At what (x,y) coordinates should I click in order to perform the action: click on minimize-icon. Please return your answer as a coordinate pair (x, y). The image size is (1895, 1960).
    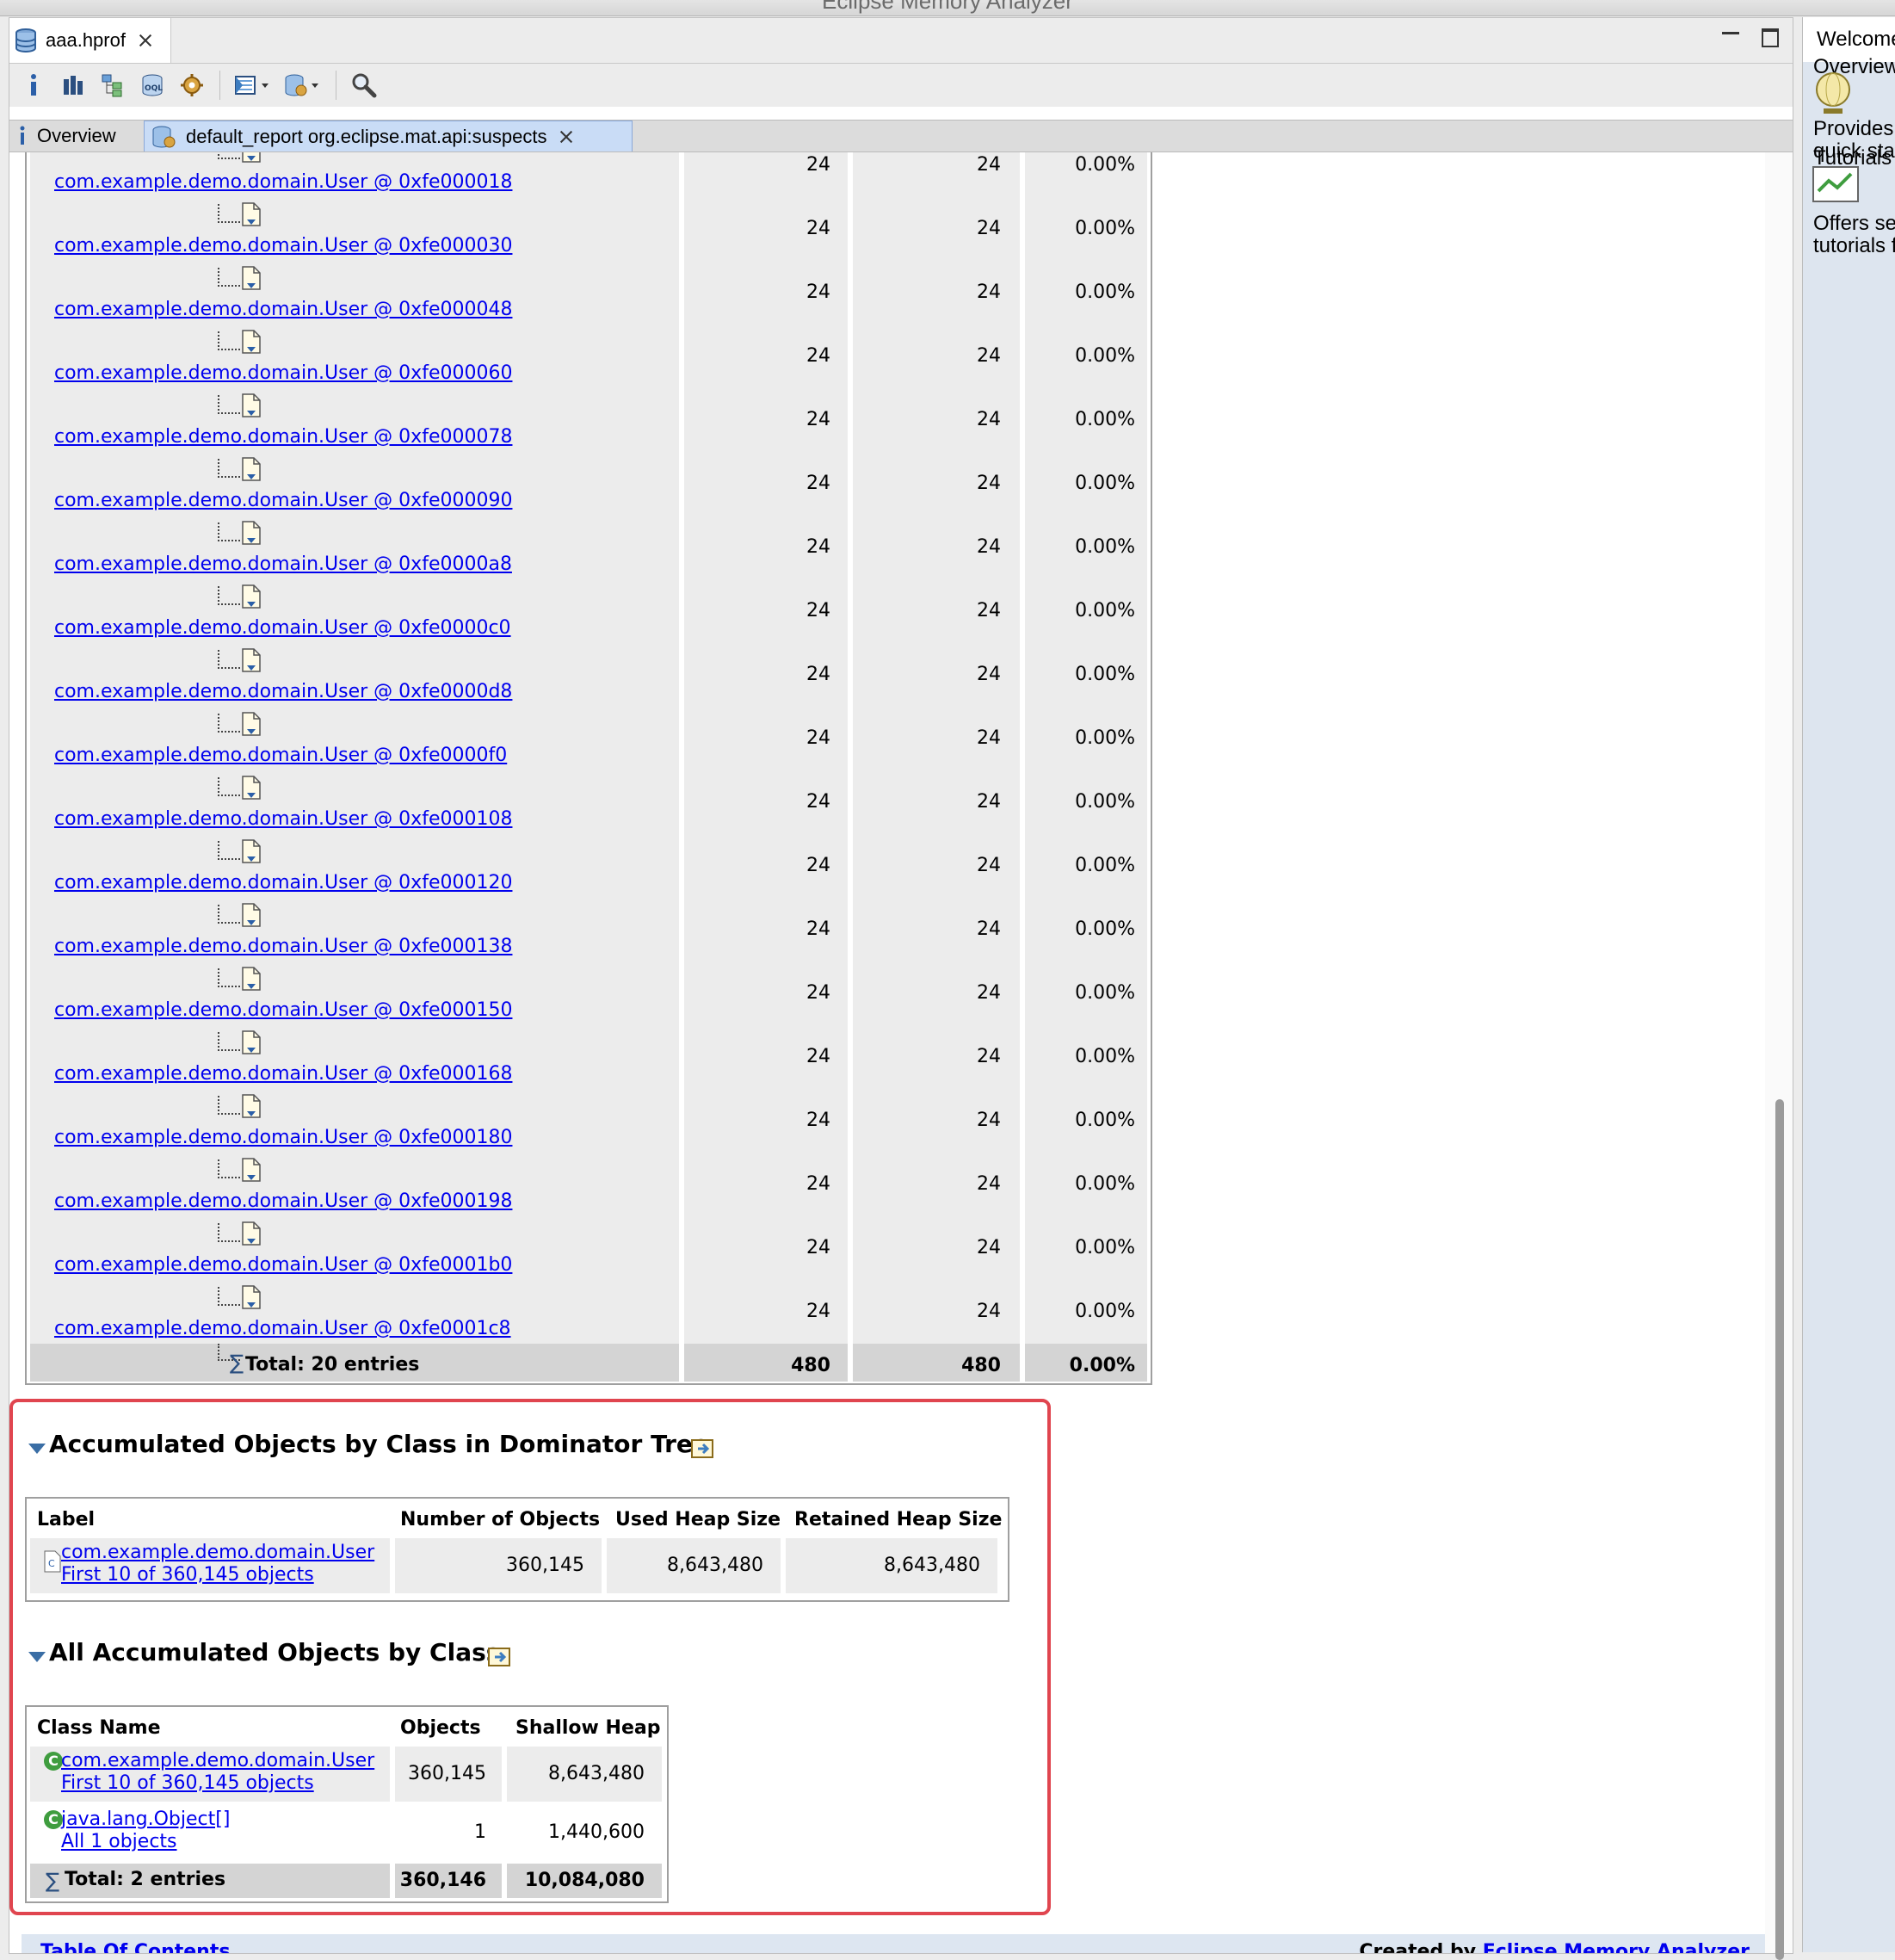
    Looking at the image, I should click on (1730, 37).